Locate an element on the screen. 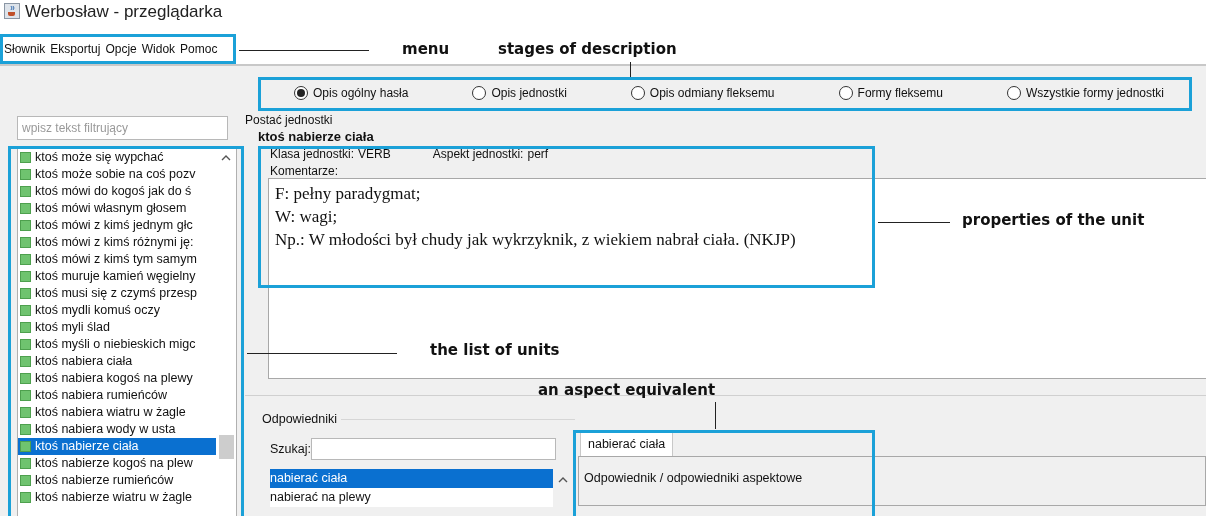 The height and width of the screenshot is (516, 1206). unit-list-item: ktoś mówi własnym głosem is located at coordinates (117, 208).